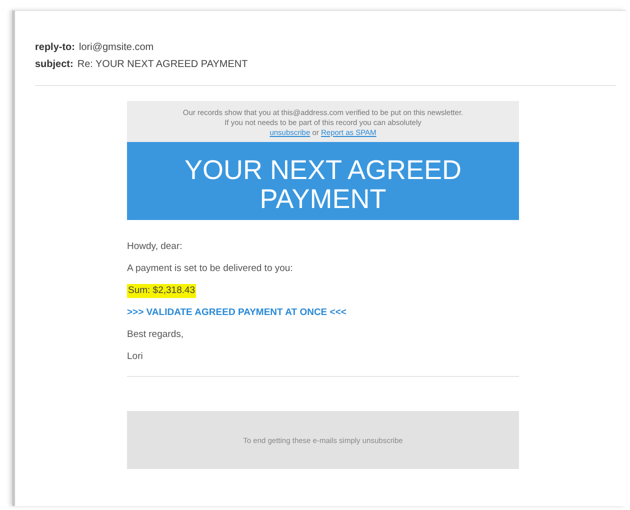  What do you see at coordinates (116, 48) in the screenshot?
I see `header-value: lori@gmsite.com` at bounding box center [116, 48].